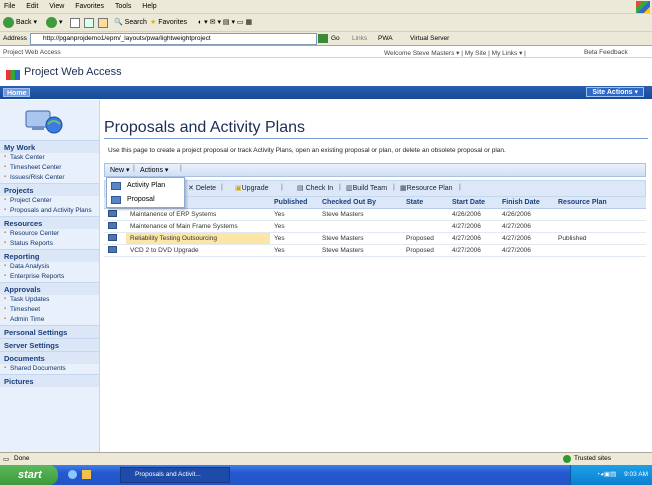  What do you see at coordinates (154, 170) in the screenshot?
I see `actions-menu-button: Actions ▾` at bounding box center [154, 170].